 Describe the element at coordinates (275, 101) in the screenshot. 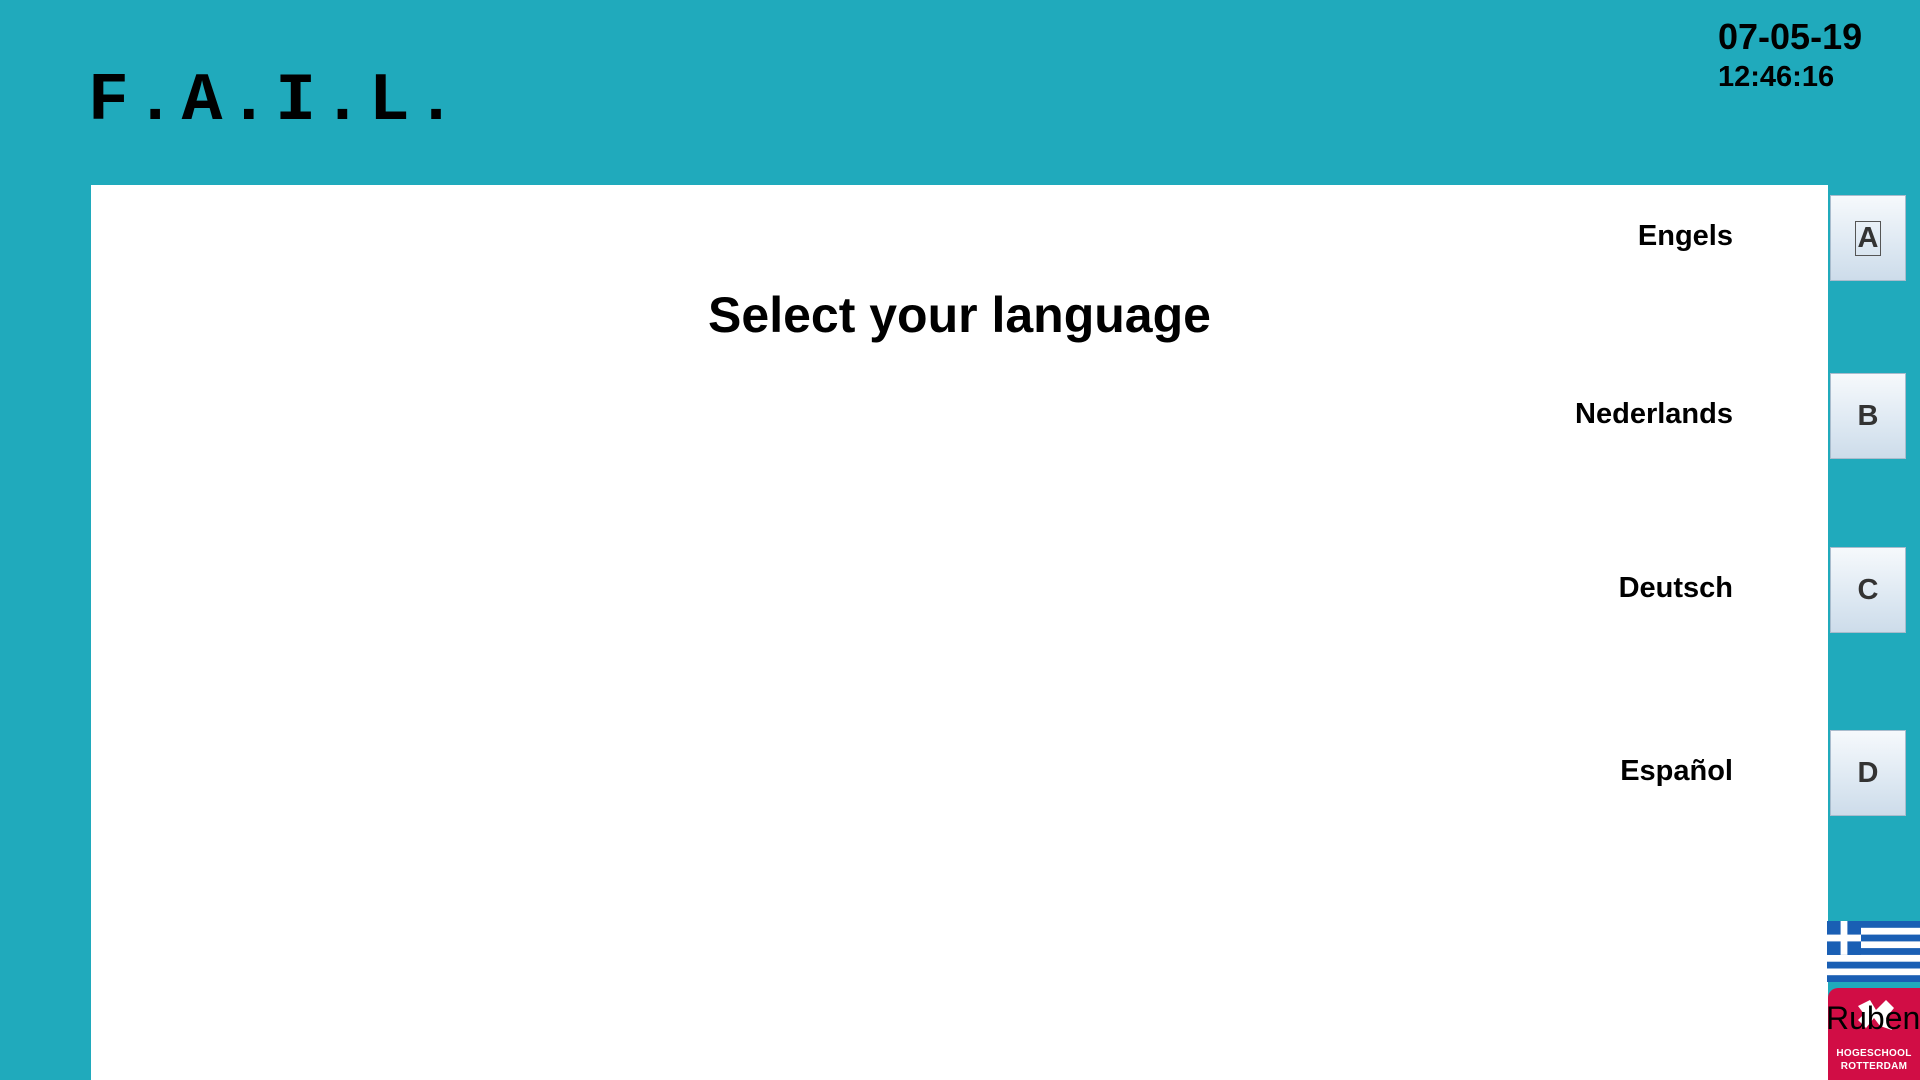

I see `app-logo: F.A.I.L.` at that location.